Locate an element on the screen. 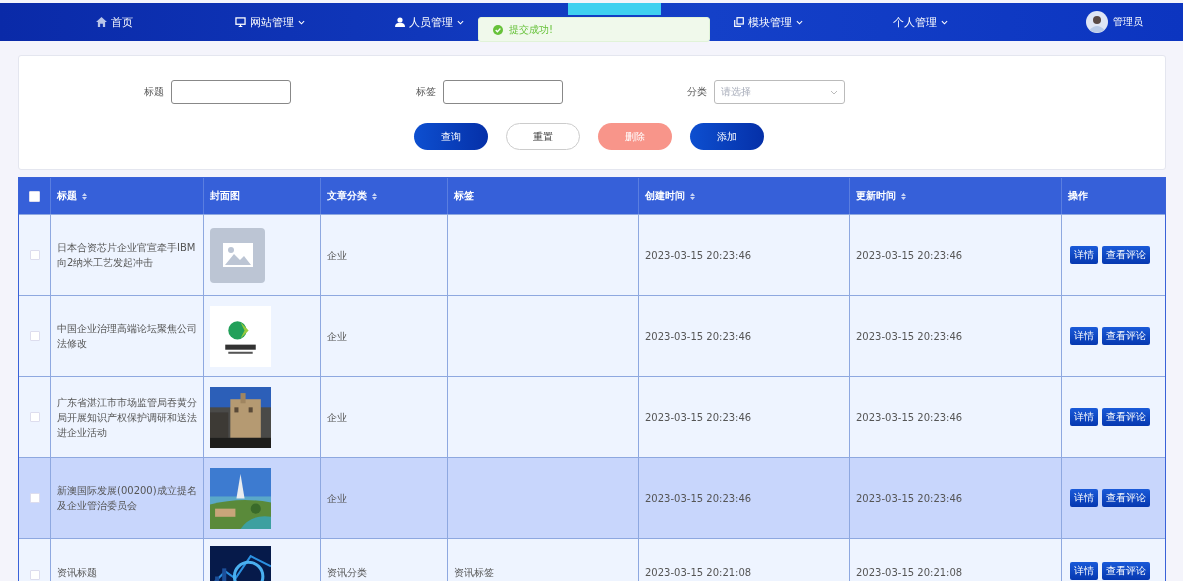  monitor-icon is located at coordinates (240, 22).